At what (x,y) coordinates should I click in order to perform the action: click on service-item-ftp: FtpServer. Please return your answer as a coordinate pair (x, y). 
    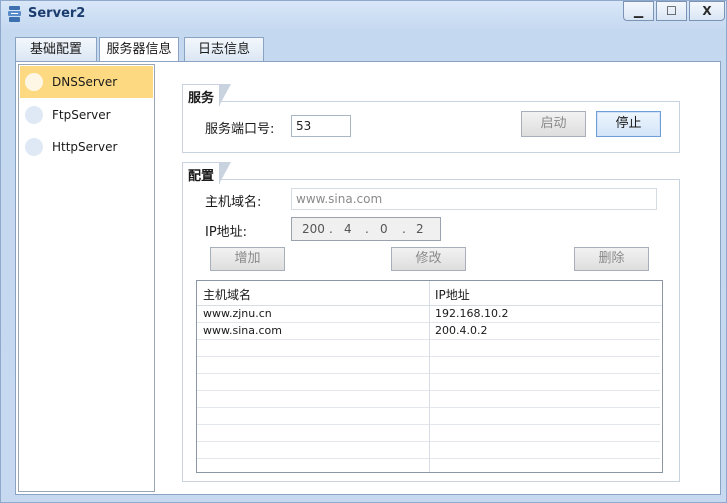
    Looking at the image, I should click on (86, 115).